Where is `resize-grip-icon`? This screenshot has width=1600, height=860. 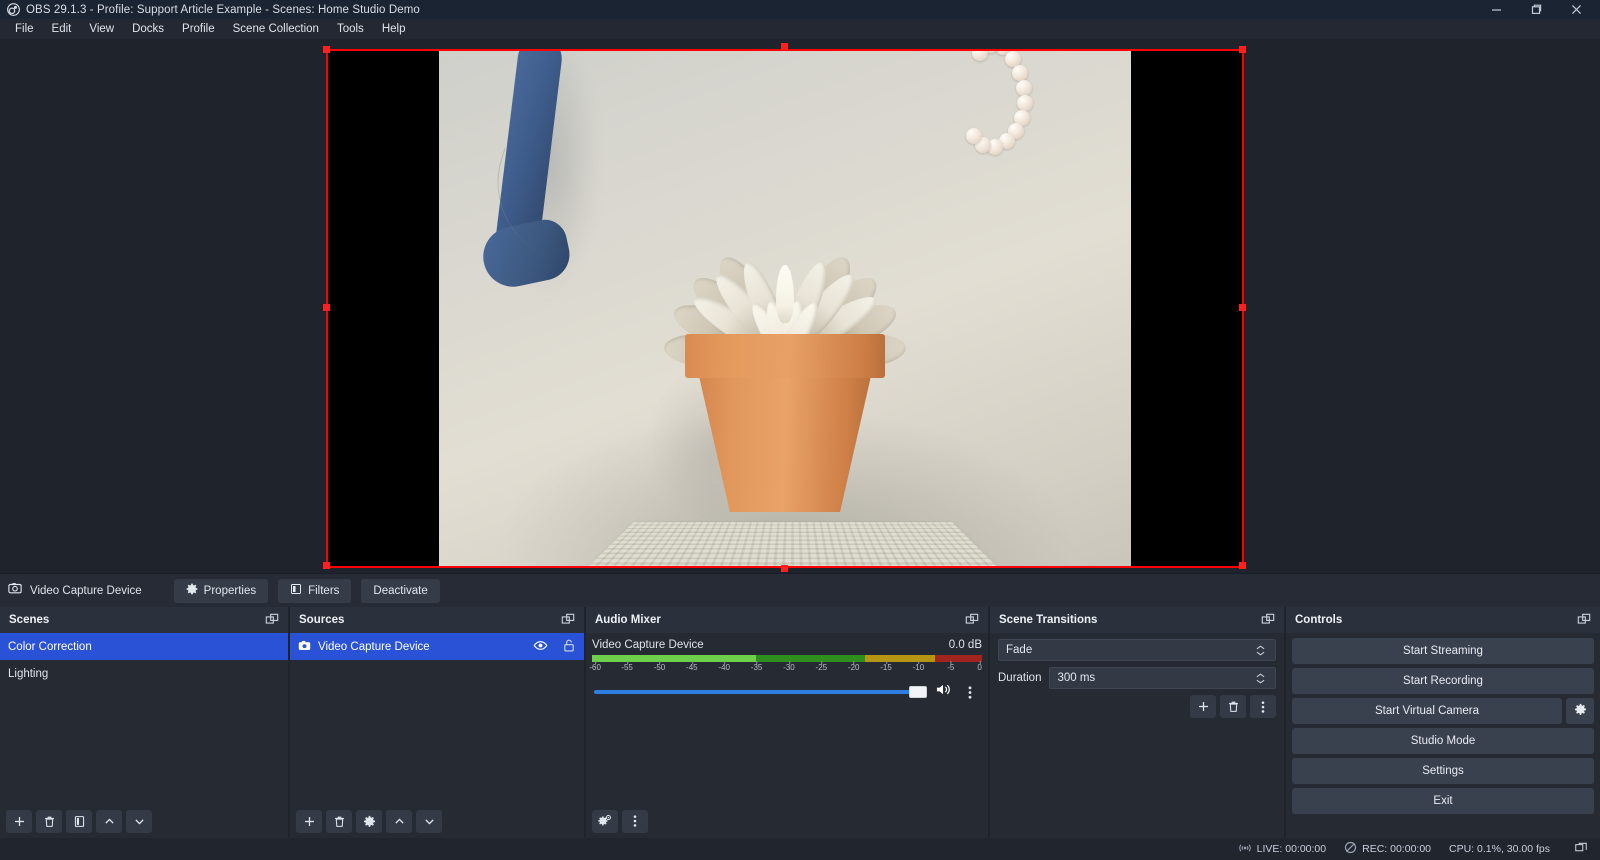 resize-grip-icon is located at coordinates (1581, 849).